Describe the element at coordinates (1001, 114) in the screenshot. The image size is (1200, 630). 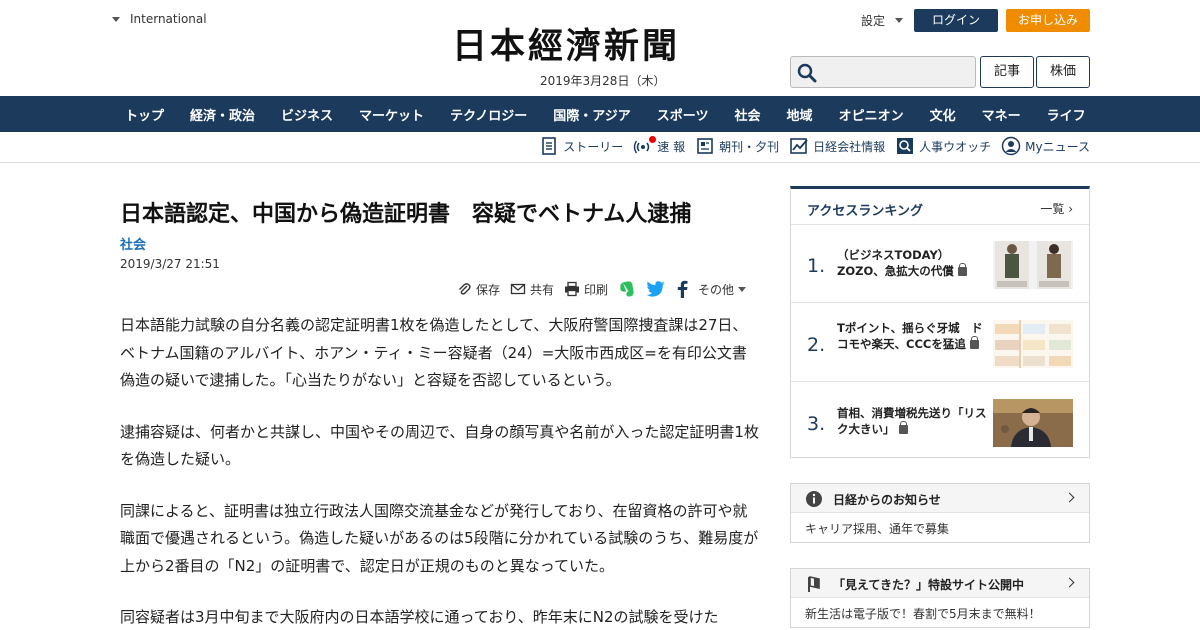
I see `nav-item: マネー` at that location.